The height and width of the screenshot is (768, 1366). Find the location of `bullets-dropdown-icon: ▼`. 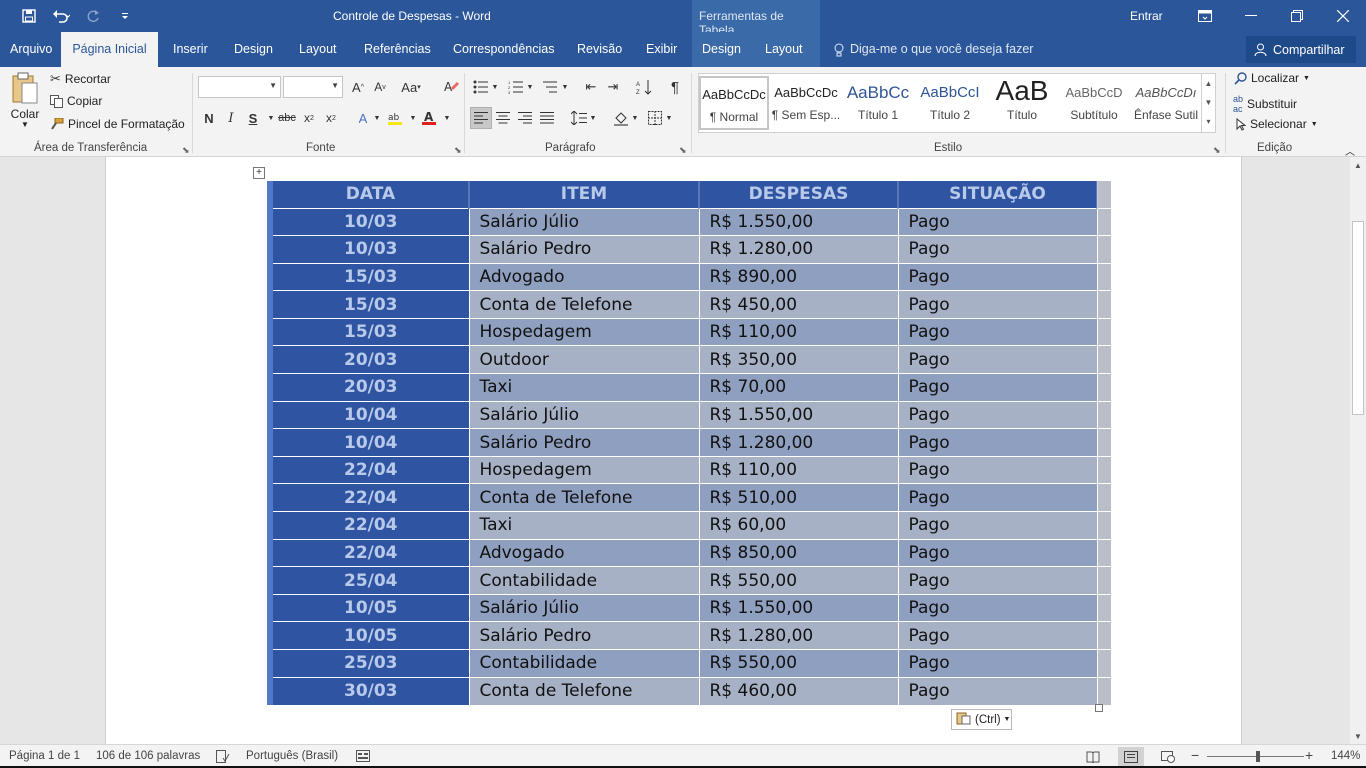

bullets-dropdown-icon: ▼ is located at coordinates (495, 87).